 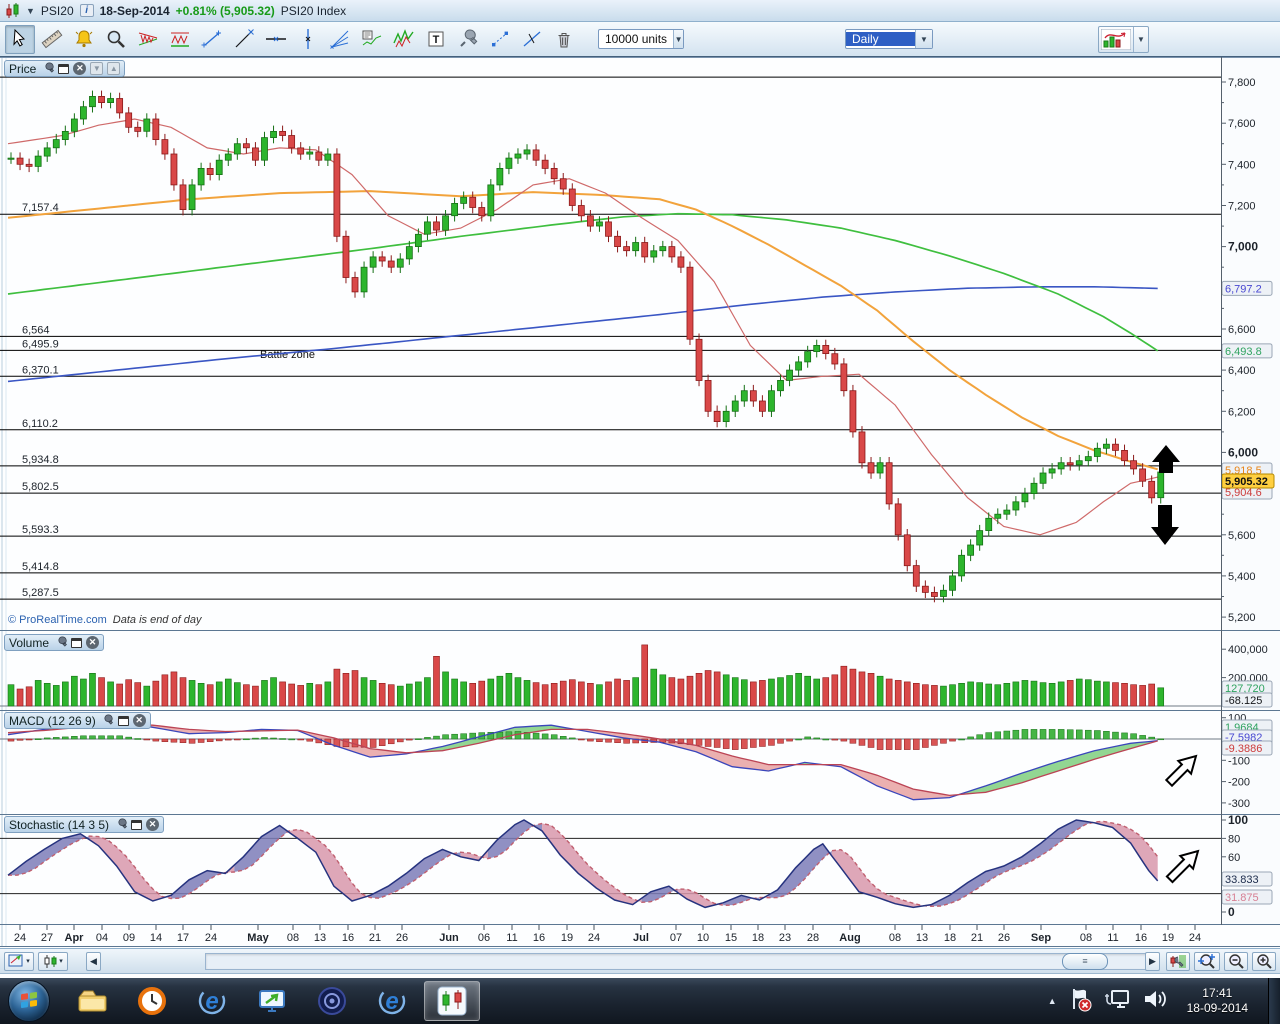 I want to click on zoom-in-button, so click(x=1264, y=961).